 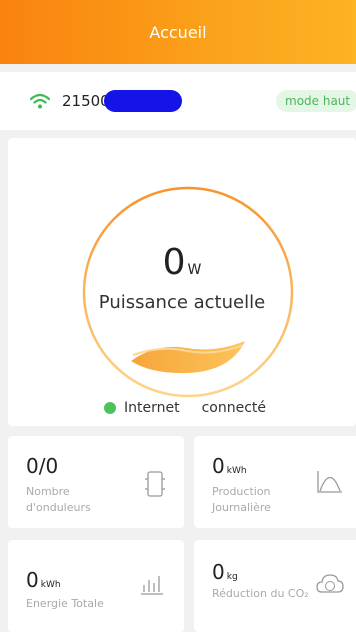 What do you see at coordinates (152, 408) in the screenshot?
I see `internet-label: Internet` at bounding box center [152, 408].